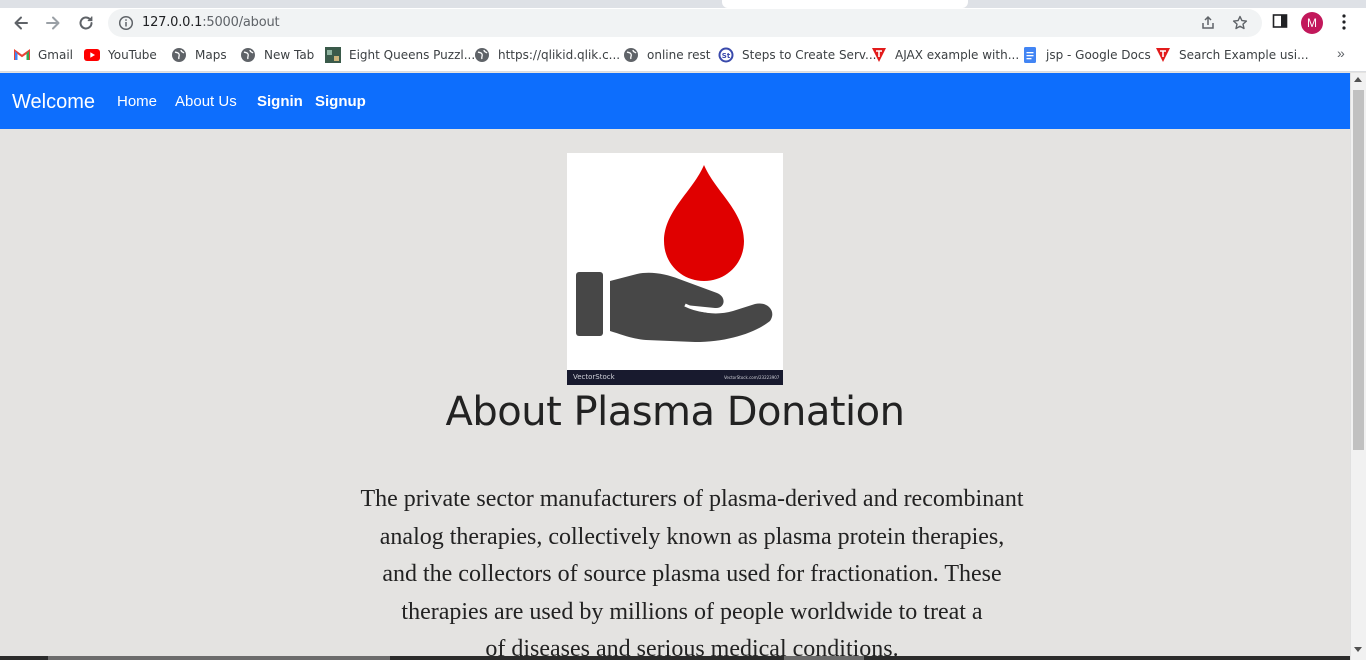 The height and width of the screenshot is (660, 1366). I want to click on kebab-menu-icon, so click(1344, 24).